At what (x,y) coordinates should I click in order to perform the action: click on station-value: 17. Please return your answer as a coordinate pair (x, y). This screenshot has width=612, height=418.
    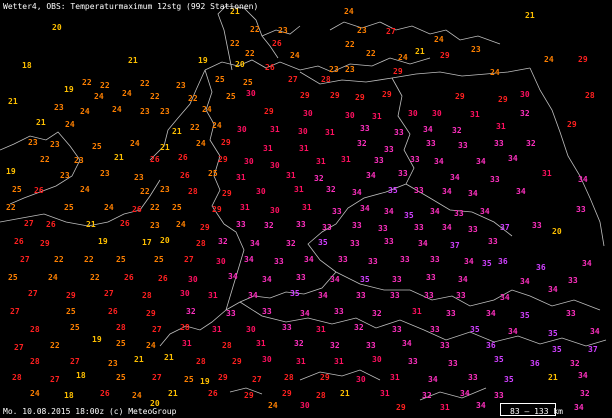
    Looking at the image, I should click on (147, 242).